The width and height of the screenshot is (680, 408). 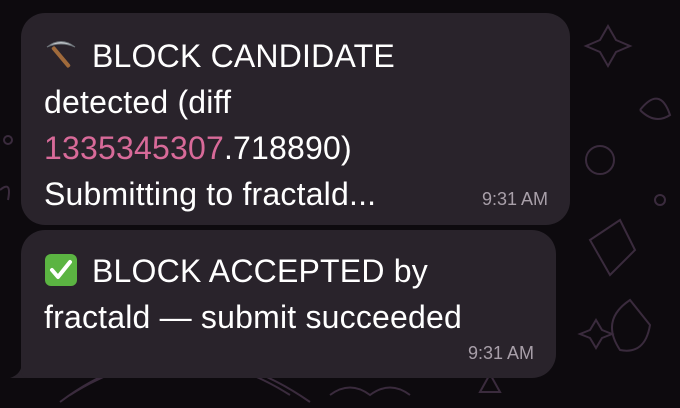 I want to click on message-text-line: fractald — submit succeeded, so click(x=253, y=317).